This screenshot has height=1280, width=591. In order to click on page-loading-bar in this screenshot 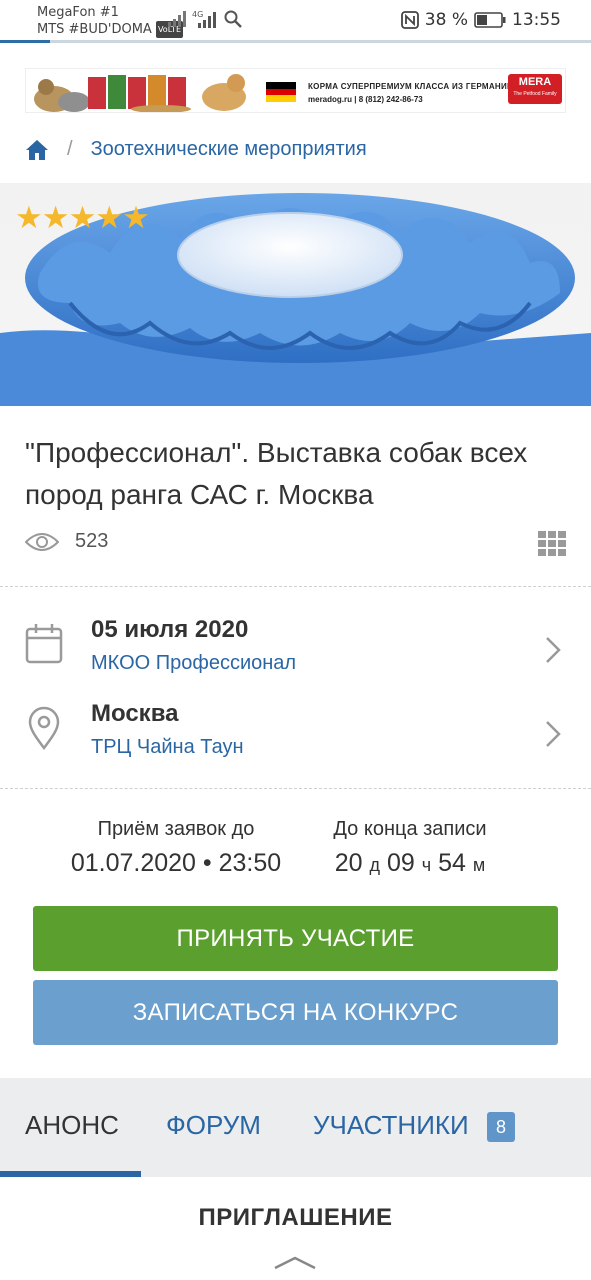, I will do `click(295, 41)`.